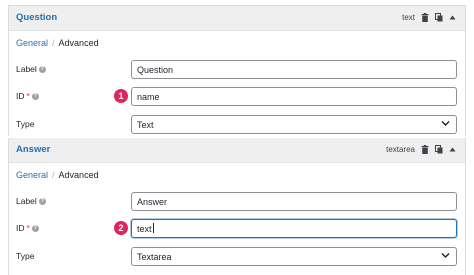  I want to click on type-select: Text, so click(294, 124).